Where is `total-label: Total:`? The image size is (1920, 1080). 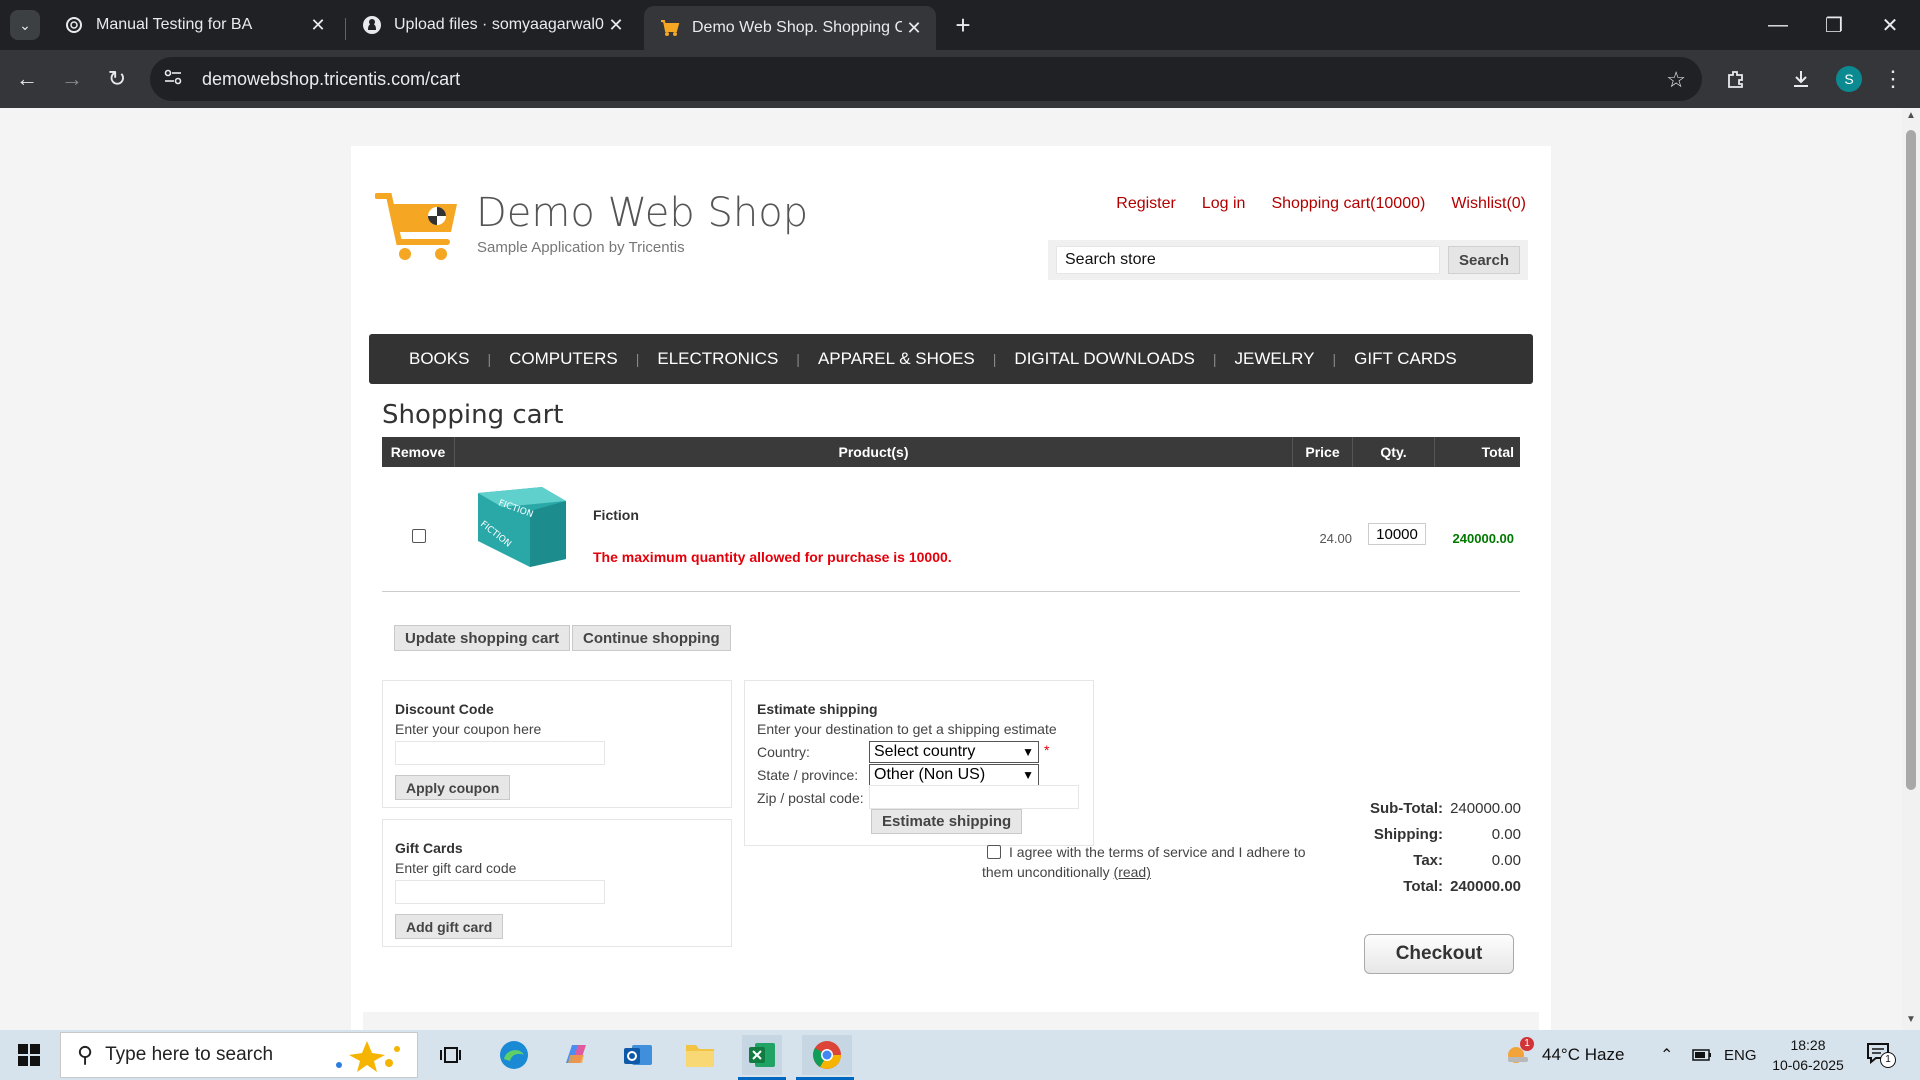 total-label: Total: is located at coordinates (1423, 886).